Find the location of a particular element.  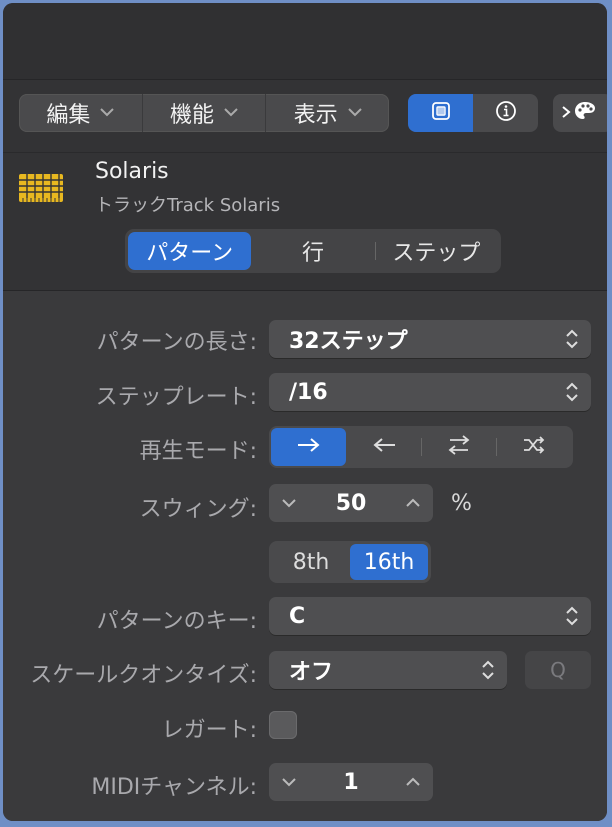

midi-channel-increment-button is located at coordinates (413, 782).